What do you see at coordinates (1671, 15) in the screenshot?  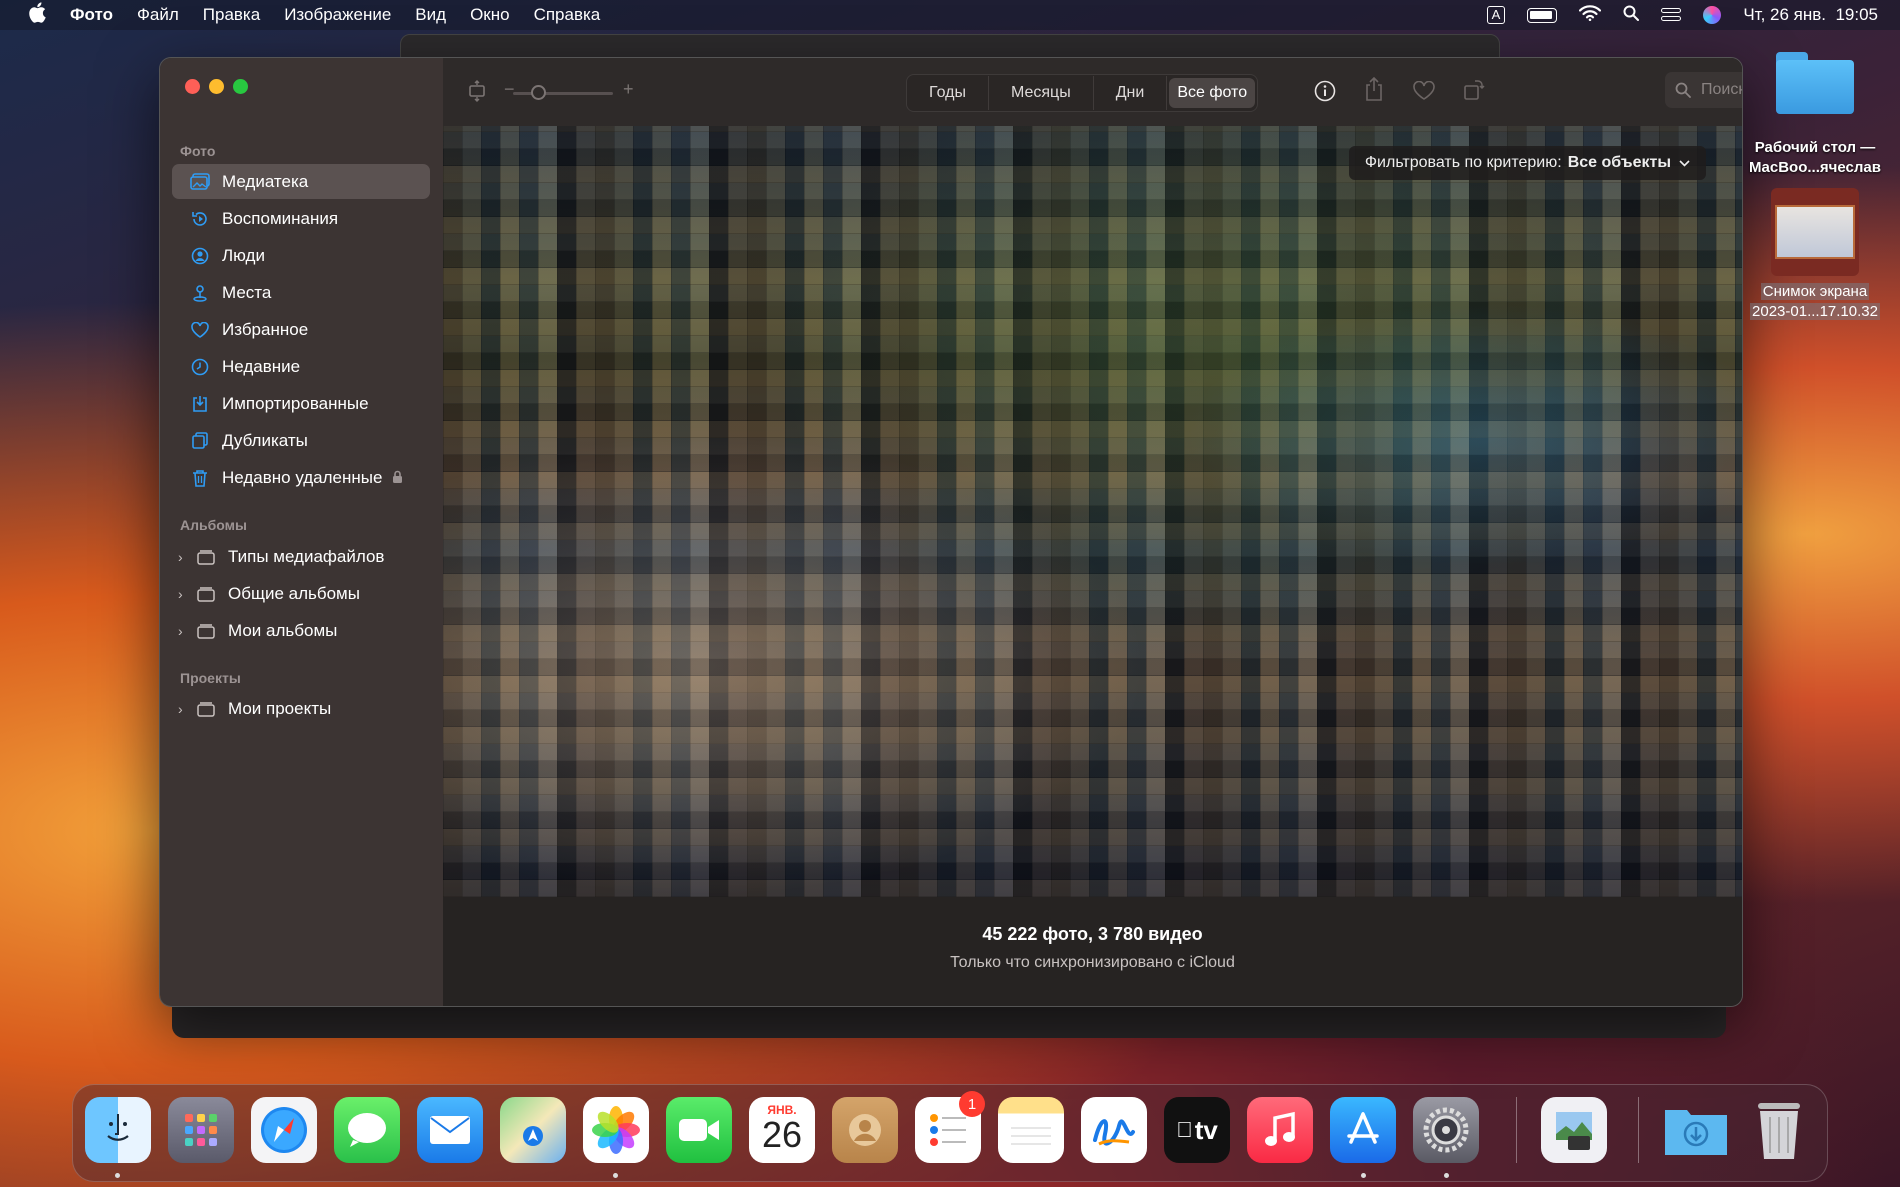 I see `control-center-icon` at bounding box center [1671, 15].